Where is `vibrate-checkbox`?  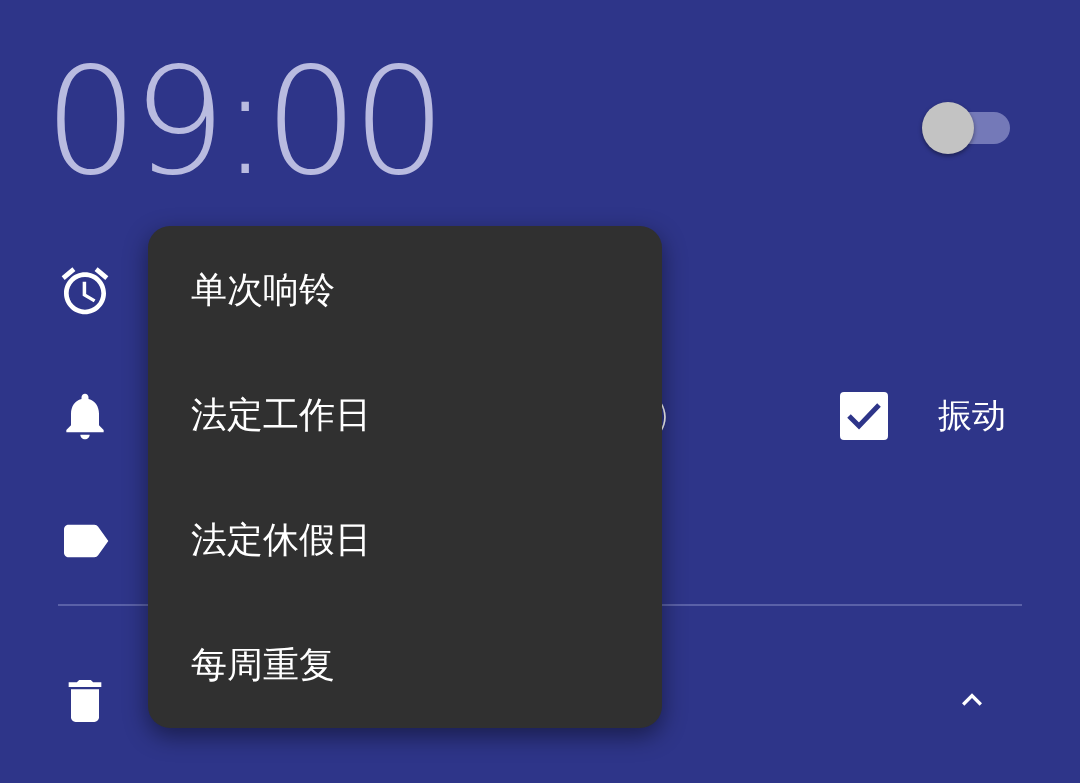
vibrate-checkbox is located at coordinates (864, 415).